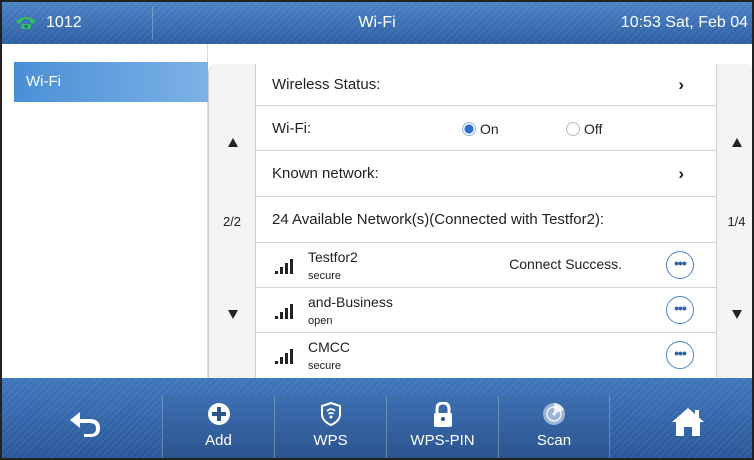 The width and height of the screenshot is (754, 460). What do you see at coordinates (442, 440) in the screenshot?
I see `wps-pin-label: WPS-PIN` at bounding box center [442, 440].